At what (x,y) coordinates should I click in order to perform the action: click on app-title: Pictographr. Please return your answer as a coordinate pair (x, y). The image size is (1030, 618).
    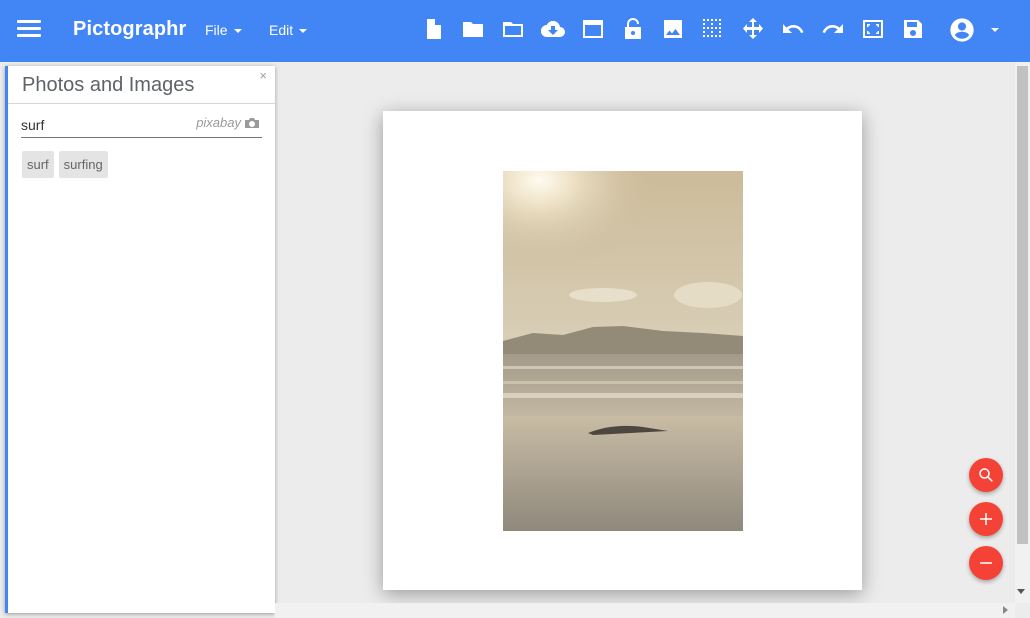
    Looking at the image, I should click on (130, 29).